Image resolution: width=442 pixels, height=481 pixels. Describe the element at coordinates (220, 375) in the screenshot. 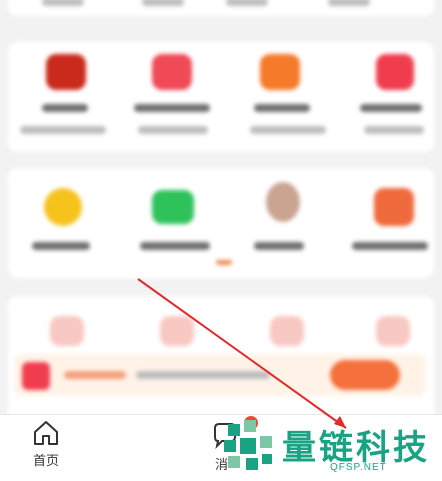

I see `promo-banner` at that location.